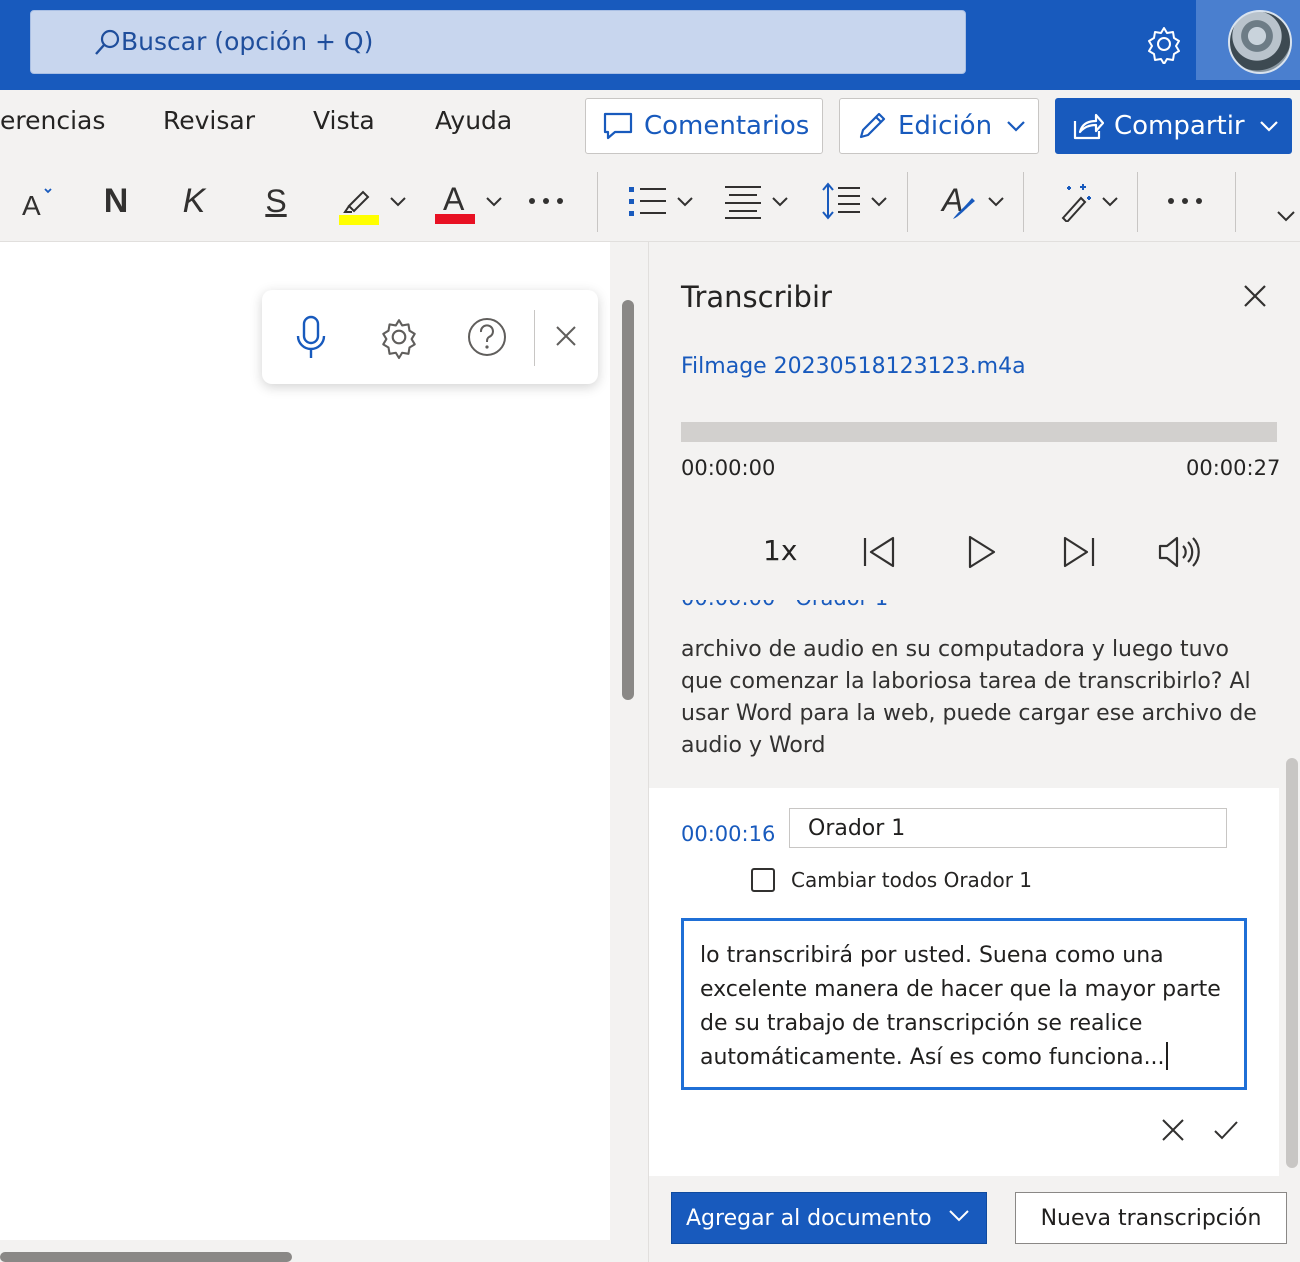  I want to click on designer-button, so click(1088, 201).